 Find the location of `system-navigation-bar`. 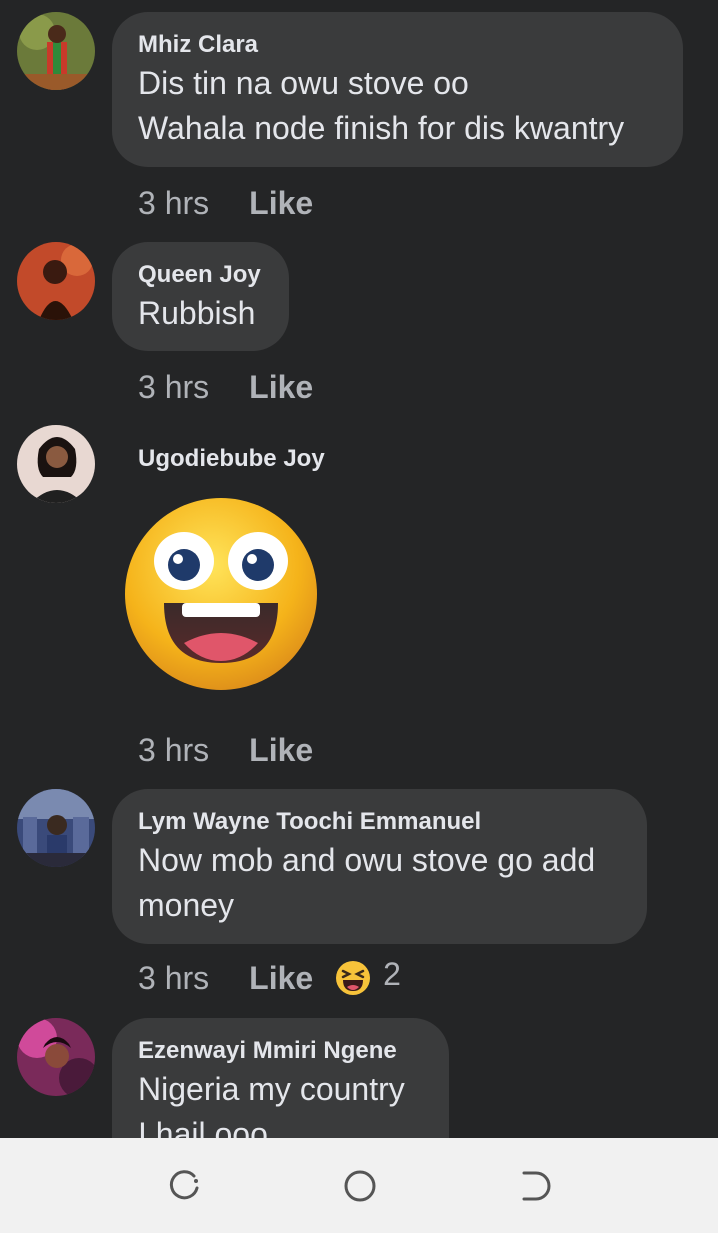

system-navigation-bar is located at coordinates (359, 1185).